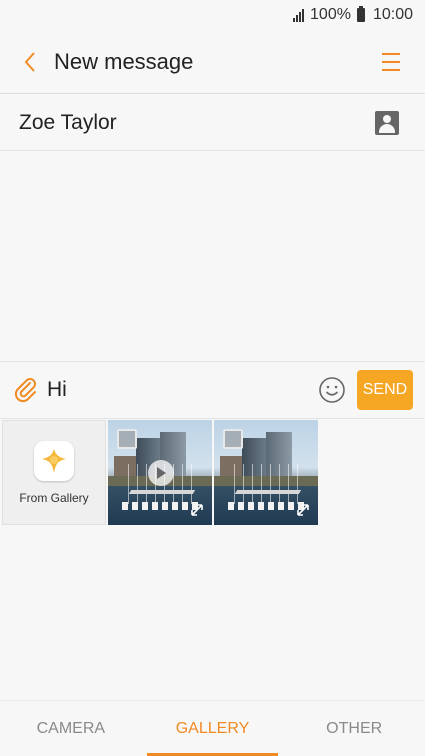  I want to click on contact-icon, so click(387, 122).